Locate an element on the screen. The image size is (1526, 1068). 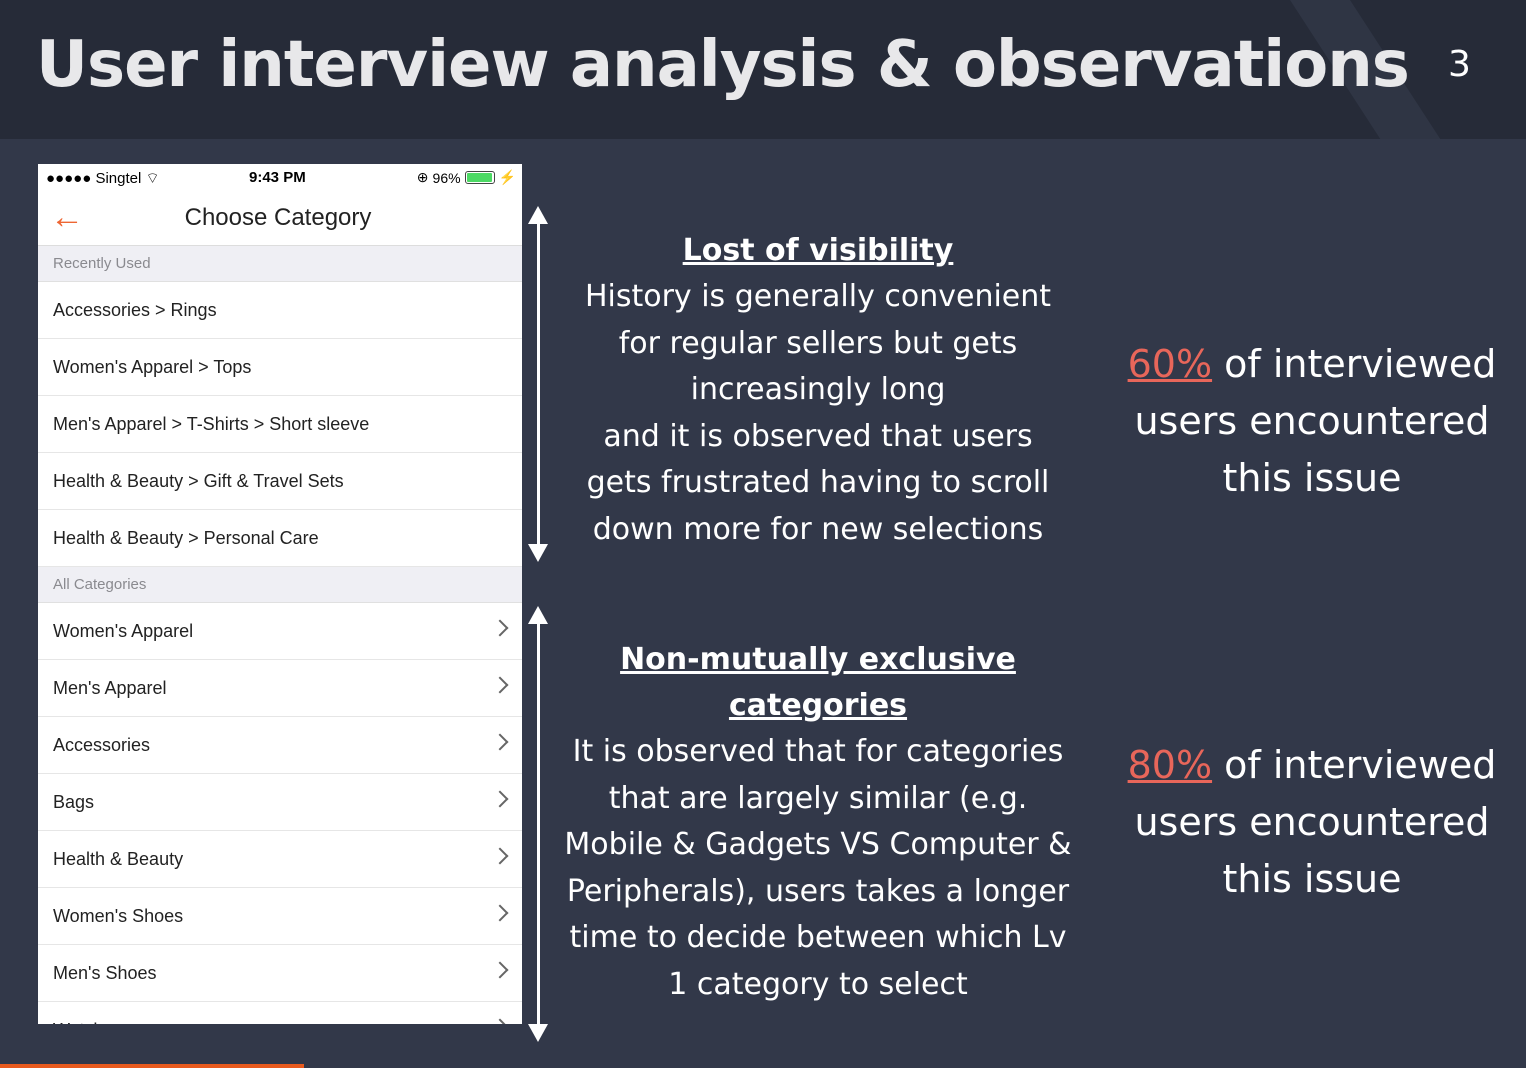
stat-line: 60% of interviewed is located at coordinates (1312, 364).